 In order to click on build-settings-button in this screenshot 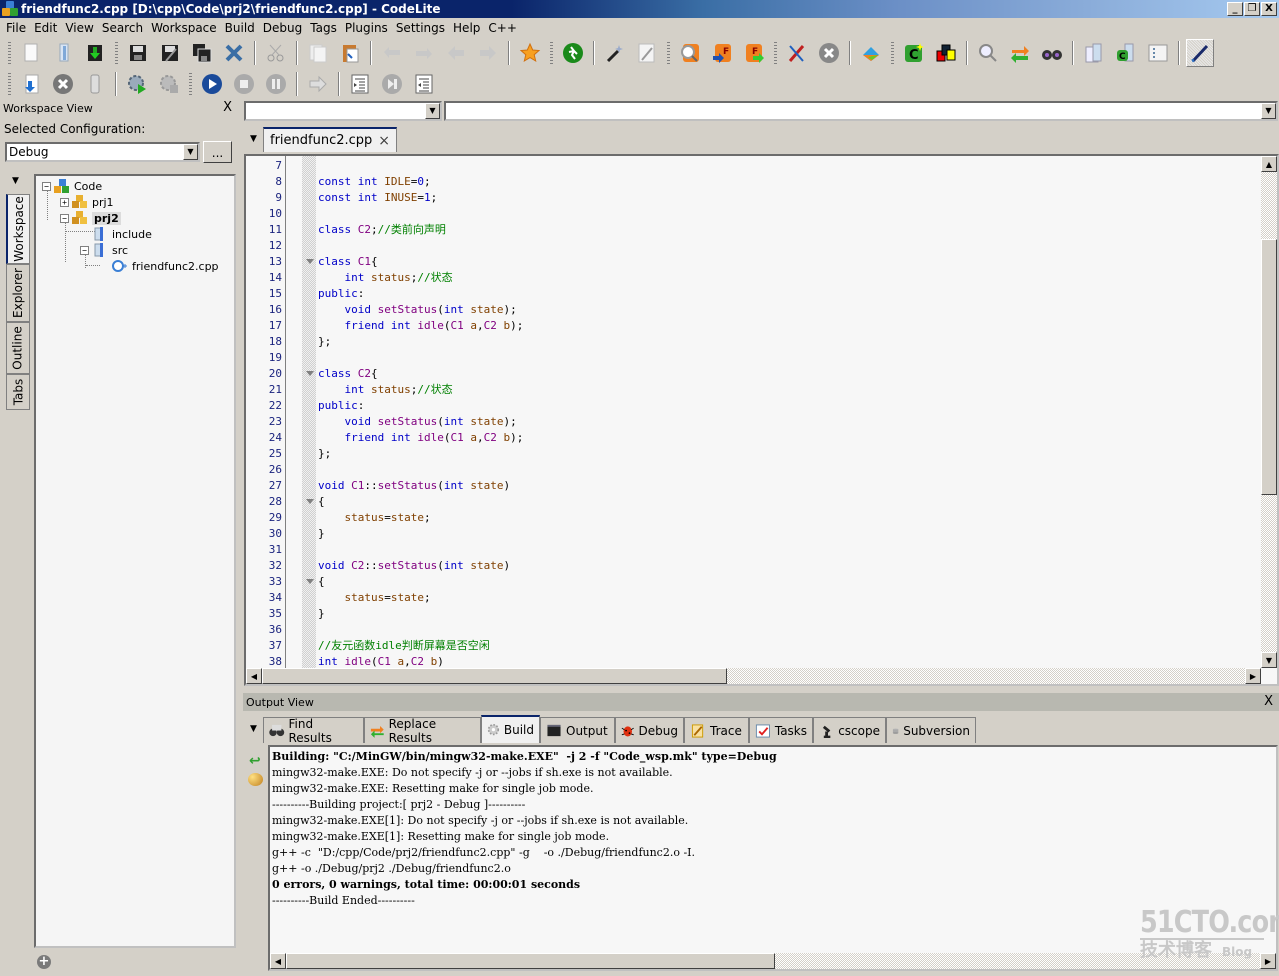, I will do `click(169, 84)`.